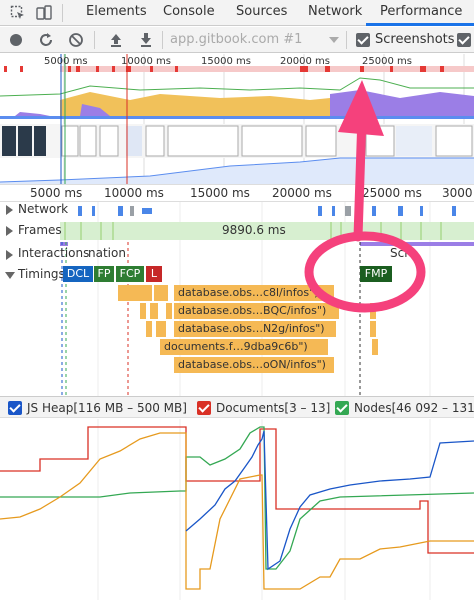 The height and width of the screenshot is (600, 474). I want to click on overview-tick: 15000 ms, so click(226, 61).